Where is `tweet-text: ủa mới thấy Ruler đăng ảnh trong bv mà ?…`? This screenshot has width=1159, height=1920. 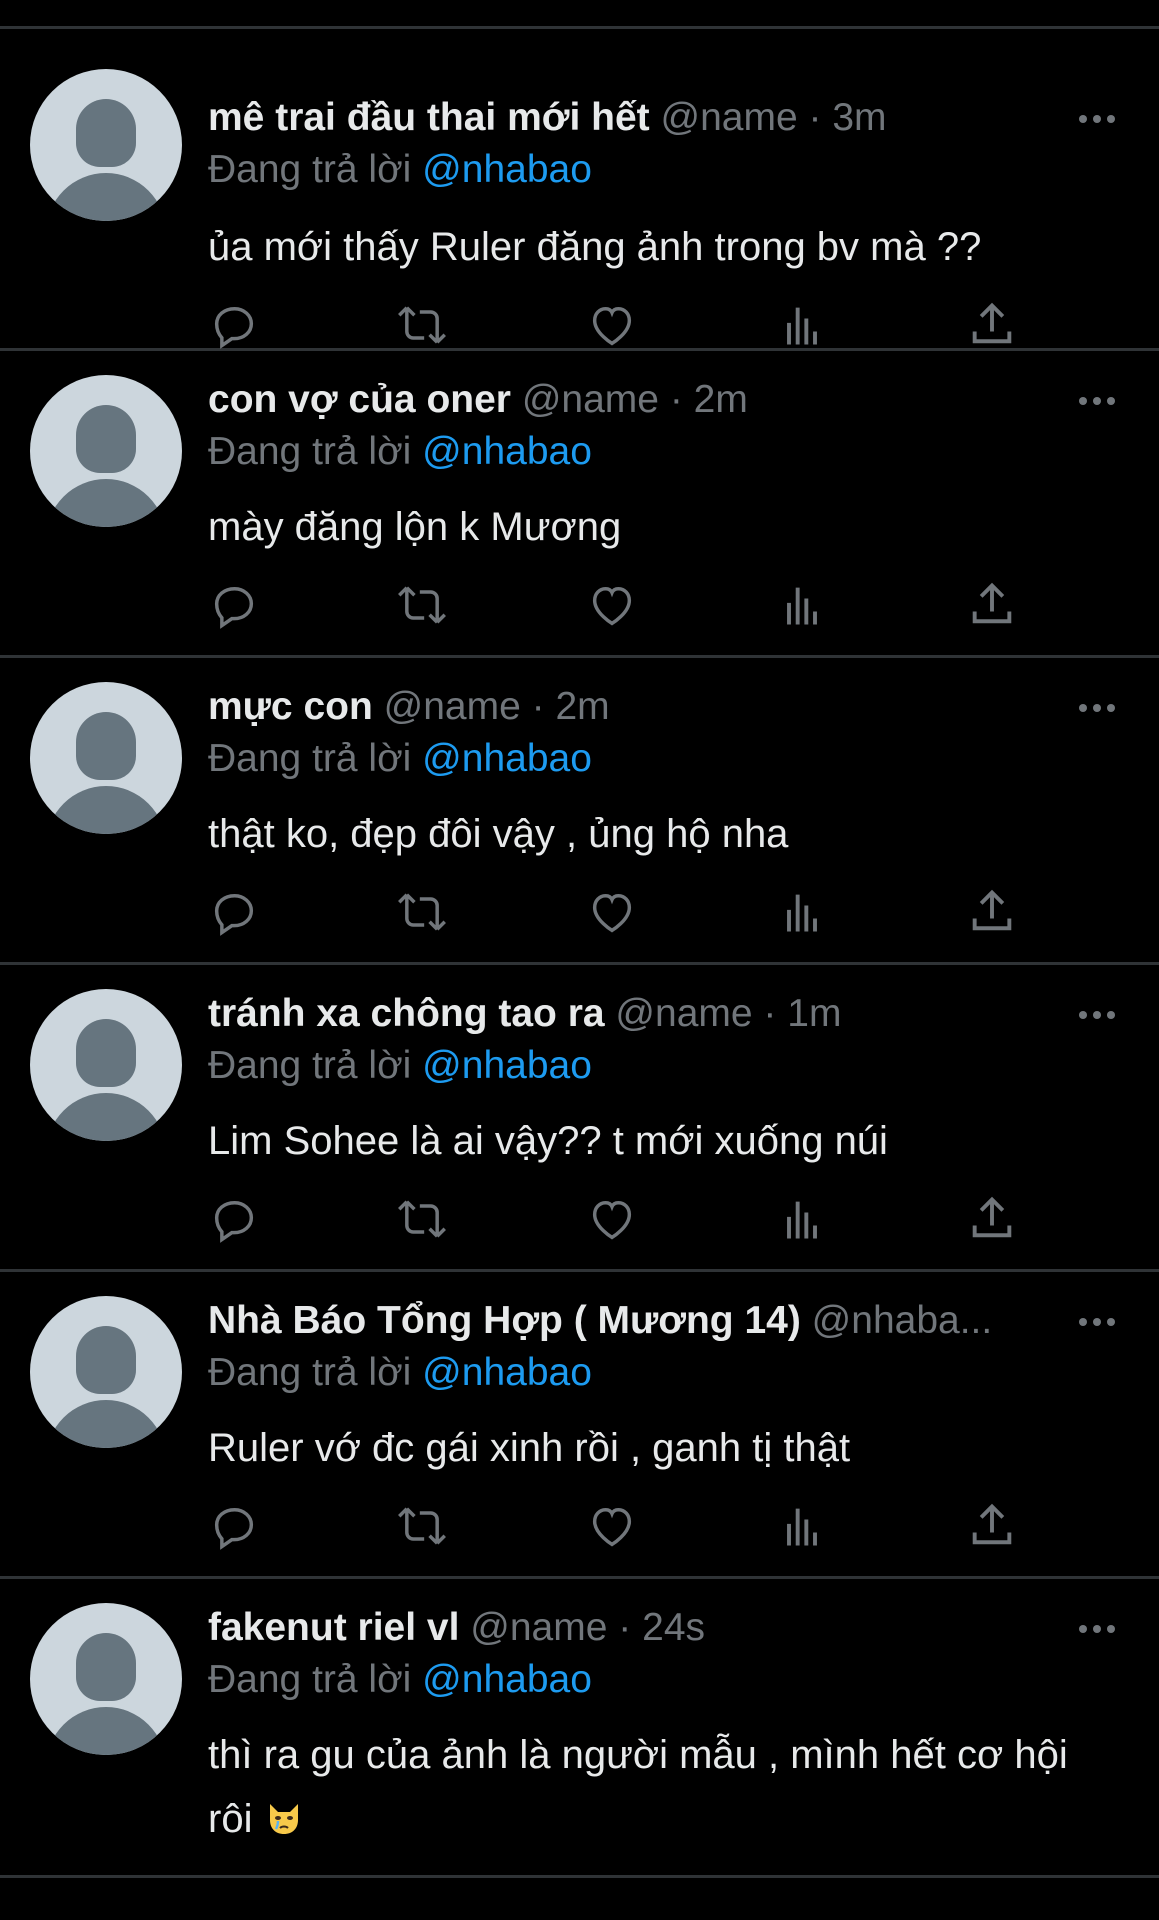
tweet-text: ủa mới thấy Ruler đăng ảnh trong bv mà ?… is located at coordinates (595, 247).